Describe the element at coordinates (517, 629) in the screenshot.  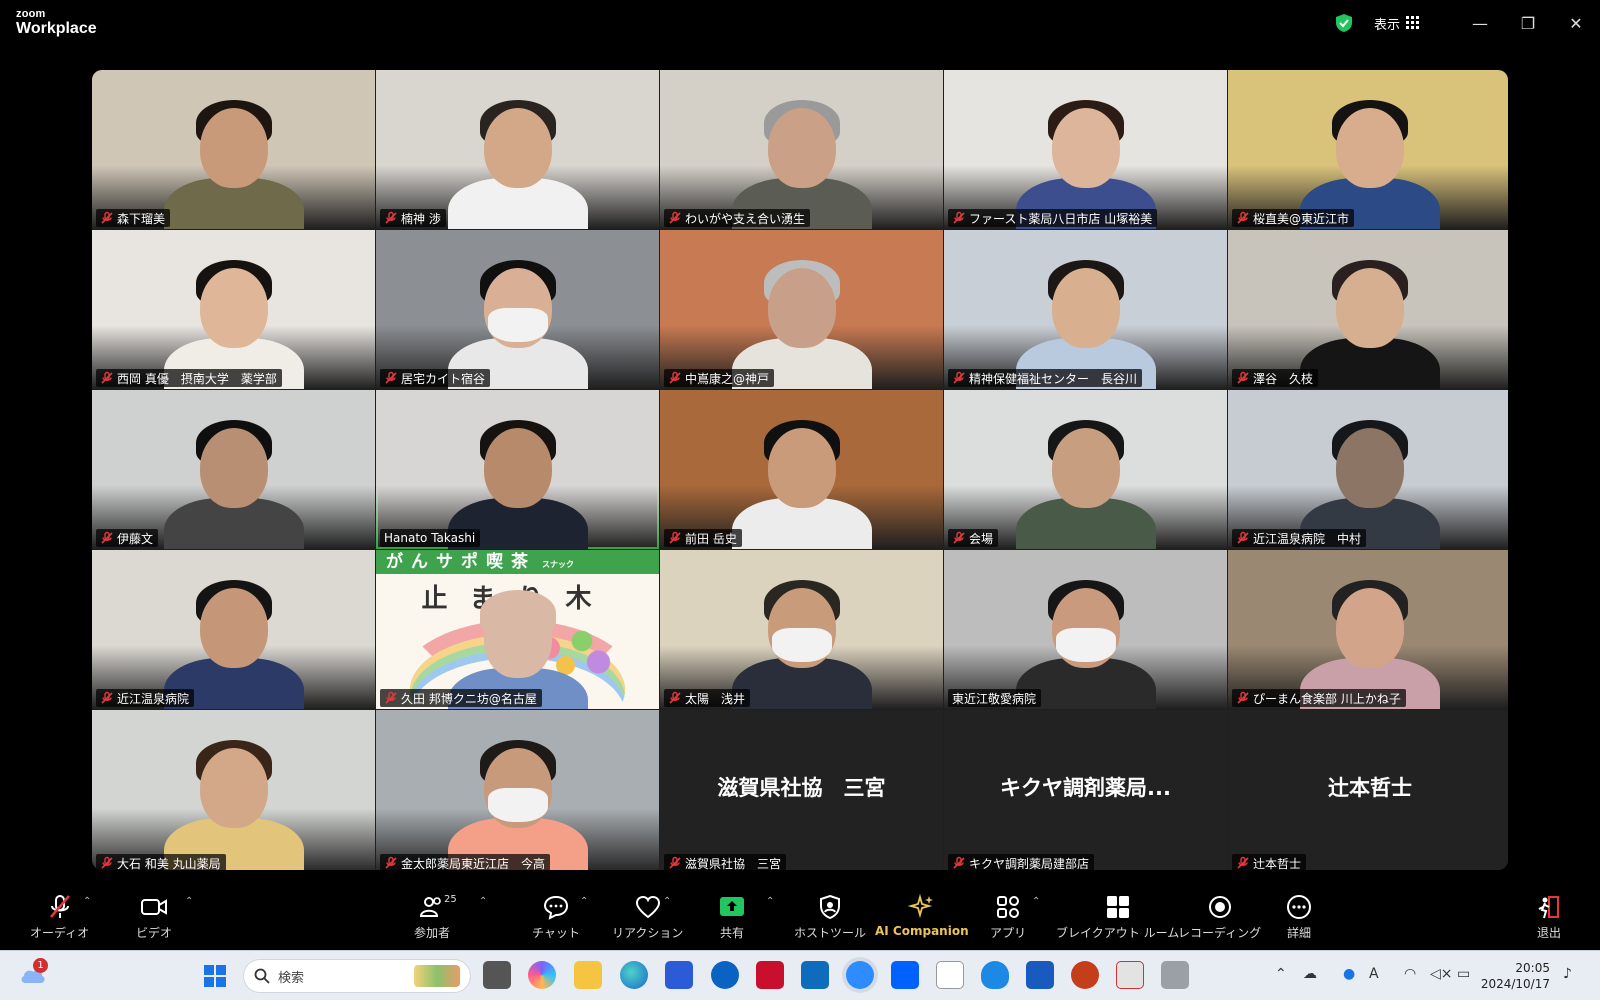
I see `participant-tile: がんサポ喫茶スナック止まり木久田 邦博クニ坊@名古屋` at that location.